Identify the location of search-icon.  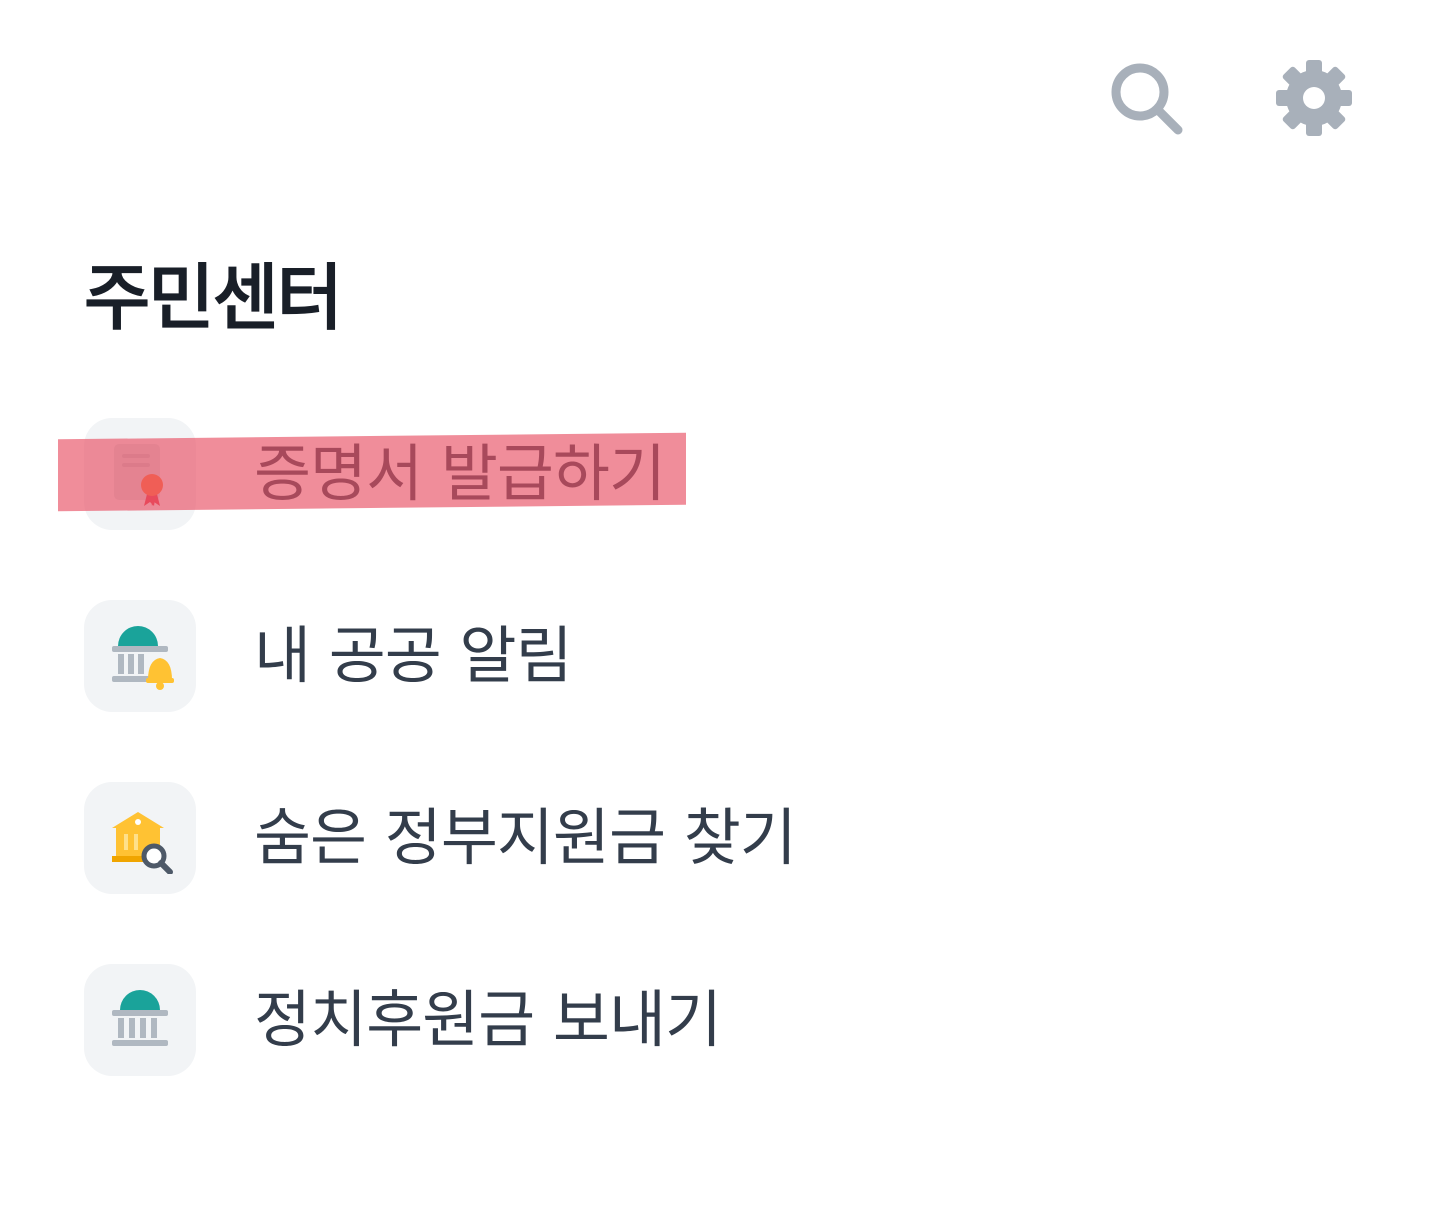
(1147, 99).